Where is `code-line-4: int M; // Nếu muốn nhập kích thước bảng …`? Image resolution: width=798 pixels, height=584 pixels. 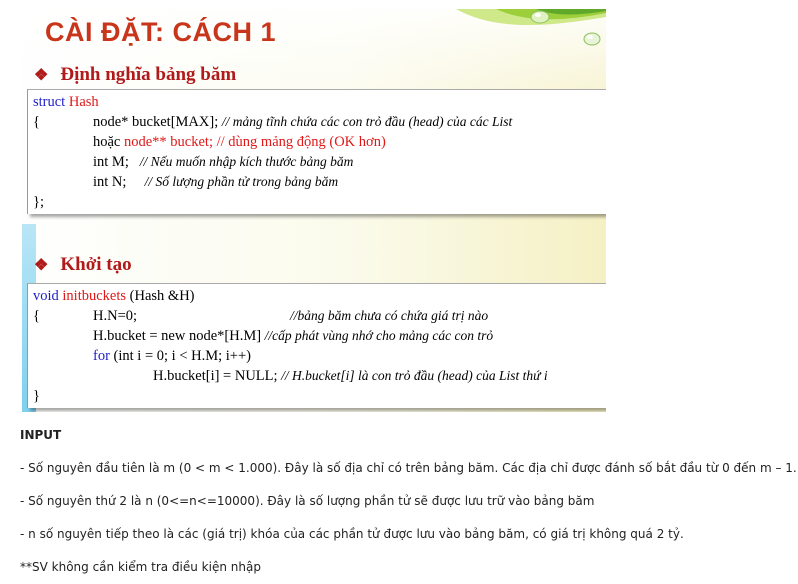 code-line-4: int M; // Nếu muốn nhập kích thước bảng … is located at coordinates (223, 162).